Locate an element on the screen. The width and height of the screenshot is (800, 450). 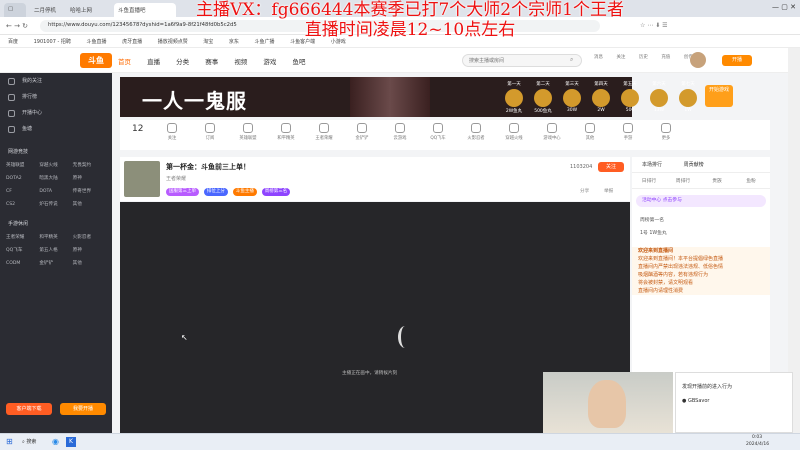
nav-game: 游戏 is located at coordinates (269, 62).